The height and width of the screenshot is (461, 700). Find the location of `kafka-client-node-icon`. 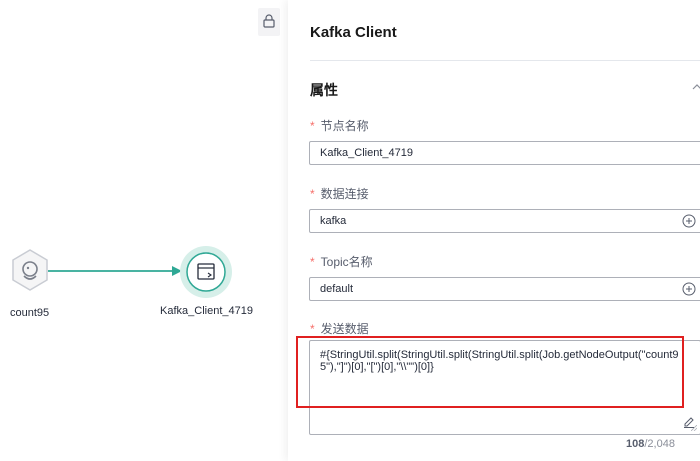

kafka-client-node-icon is located at coordinates (206, 272).